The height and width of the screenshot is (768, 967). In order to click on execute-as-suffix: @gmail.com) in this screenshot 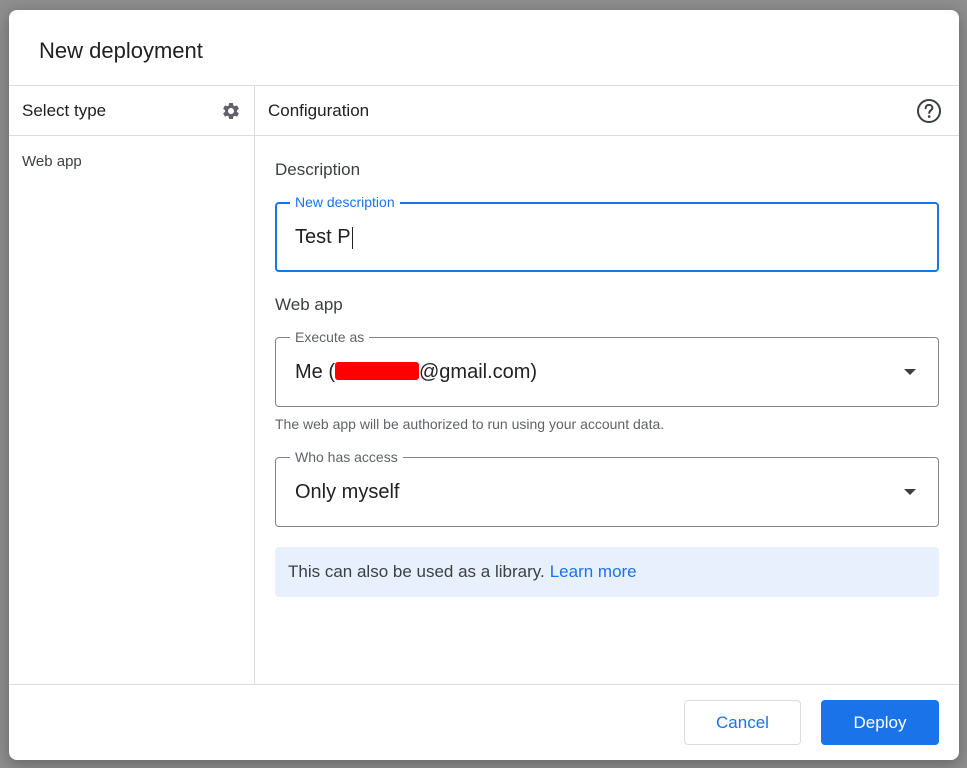, I will do `click(478, 372)`.